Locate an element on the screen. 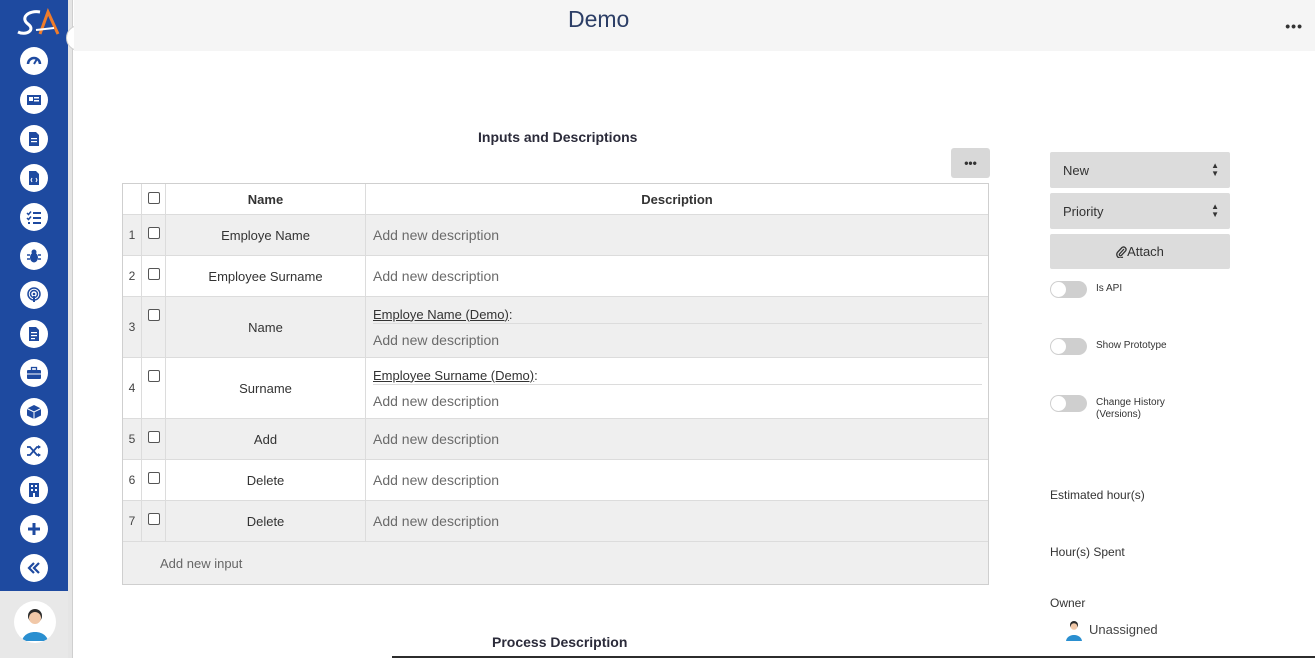 The width and height of the screenshot is (1315, 658). dashboard-icon is located at coordinates (34, 61).